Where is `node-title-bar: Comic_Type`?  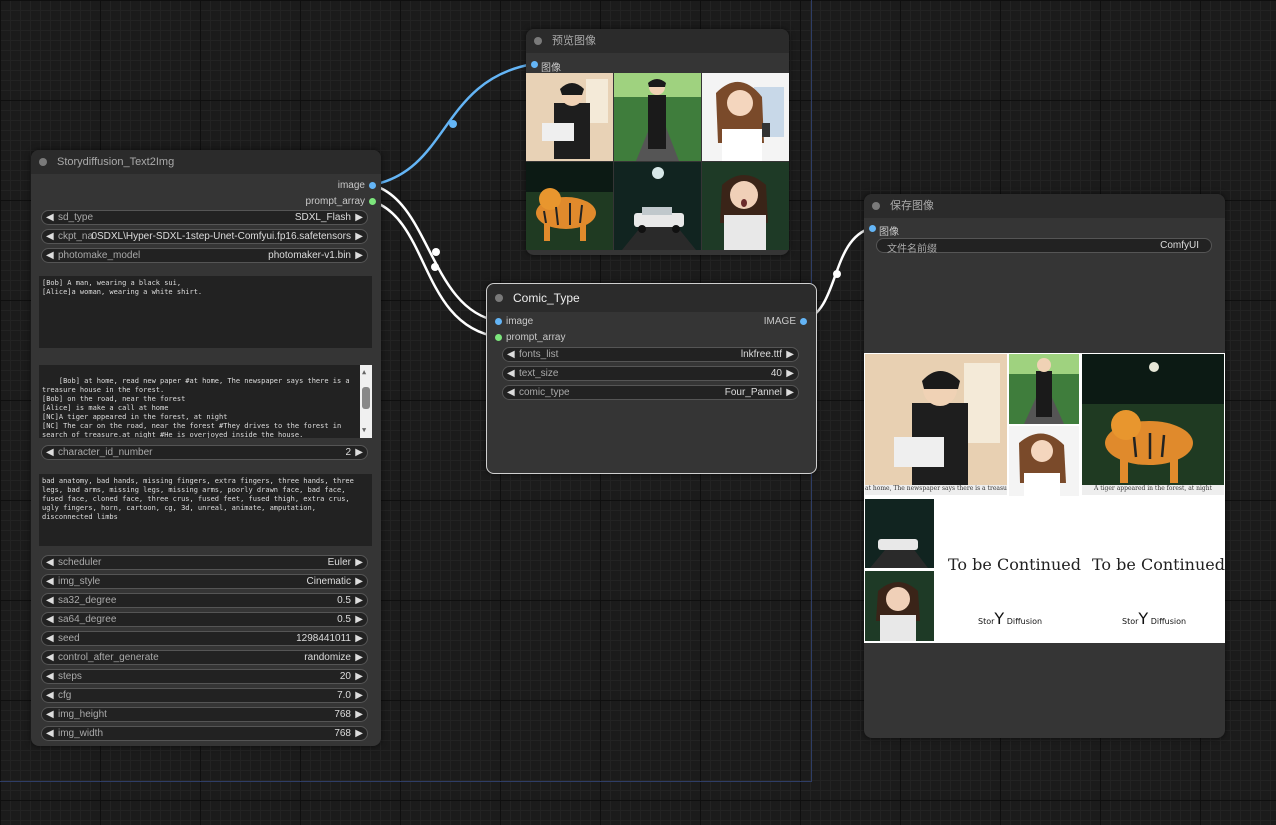
node-title-bar: Comic_Type is located at coordinates (651, 298).